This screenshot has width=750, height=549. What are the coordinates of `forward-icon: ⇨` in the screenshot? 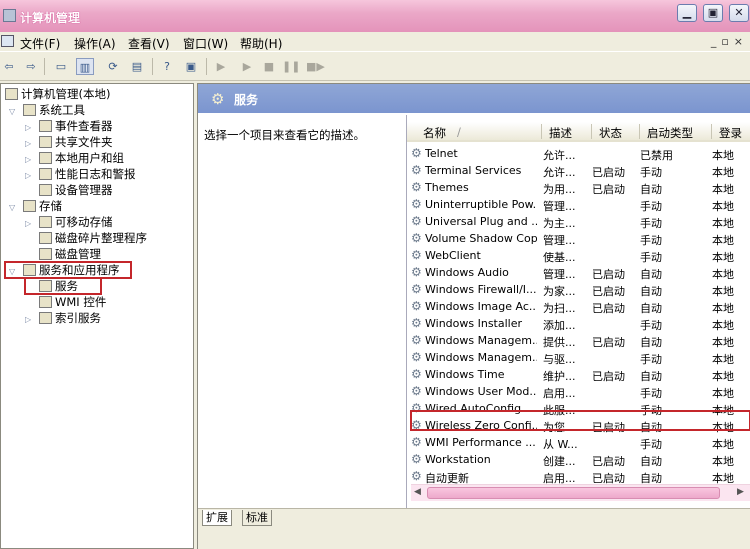 It's located at (31, 66).